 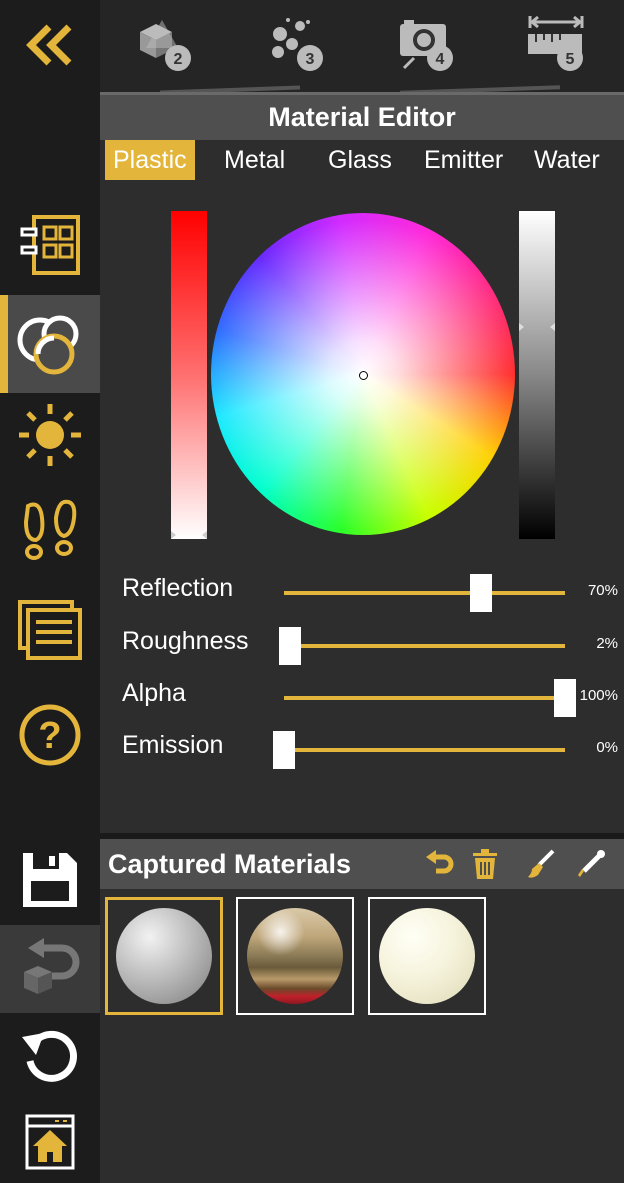 I want to click on saturation-marker-left, so click(x=173, y=535).